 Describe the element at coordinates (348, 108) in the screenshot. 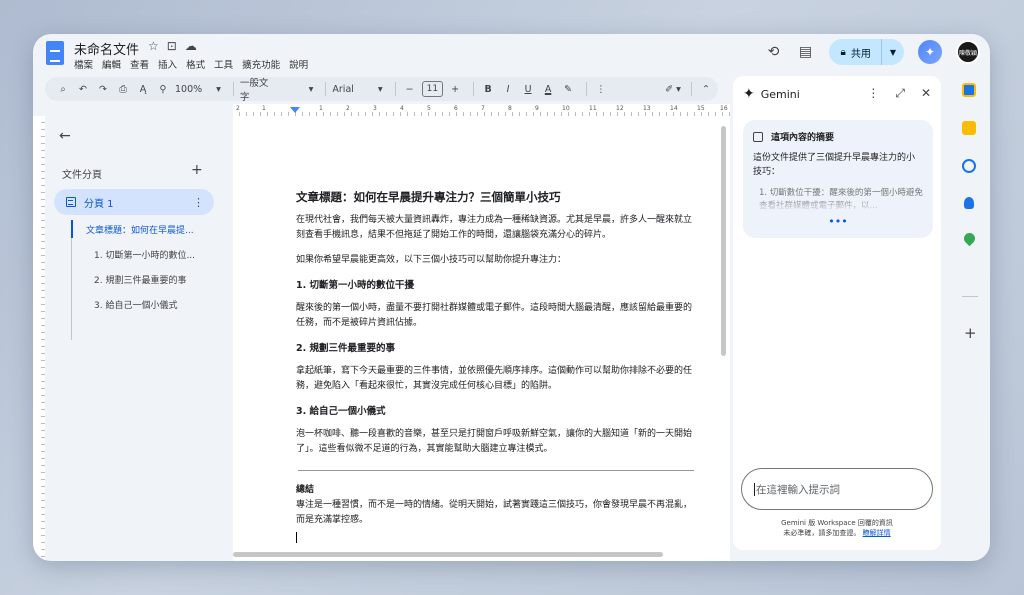

I see `ruler-number: 2` at that location.